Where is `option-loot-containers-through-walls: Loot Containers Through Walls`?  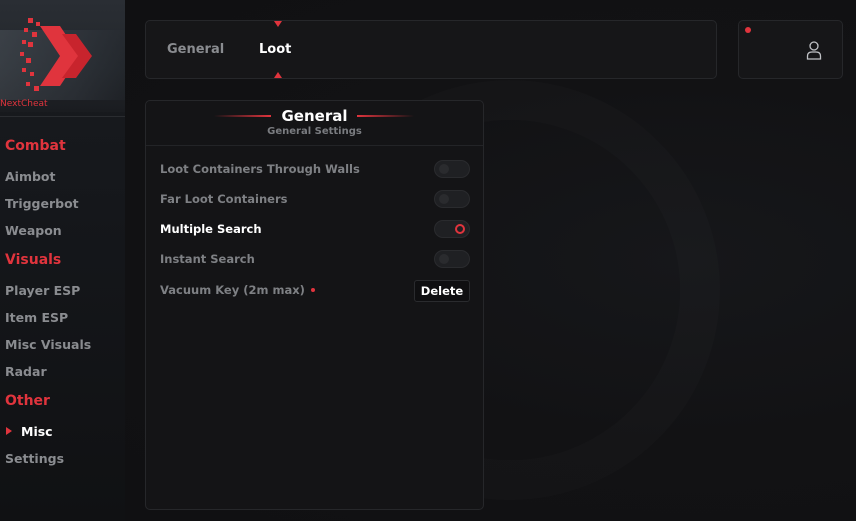
option-loot-containers-through-walls: Loot Containers Through Walls is located at coordinates (315, 170).